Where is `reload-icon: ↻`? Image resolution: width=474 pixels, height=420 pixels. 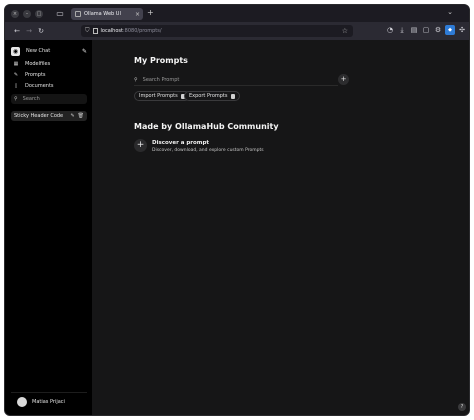 reload-icon: ↻ is located at coordinates (41, 31).